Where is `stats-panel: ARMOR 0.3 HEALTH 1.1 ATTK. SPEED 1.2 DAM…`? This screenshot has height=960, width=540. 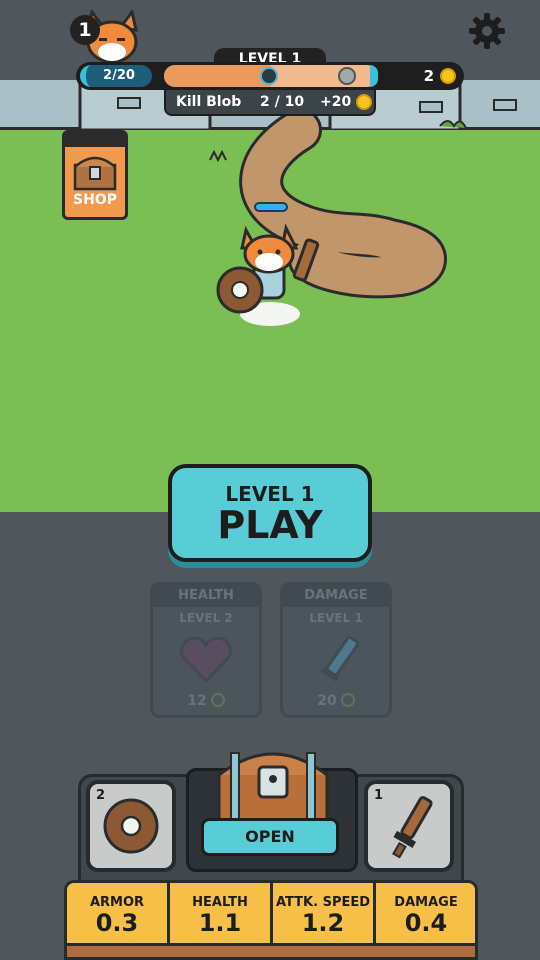
stats-panel: ARMOR 0.3 HEALTH 1.1 ATTK. SPEED 1.2 DAM… is located at coordinates (271, 920).